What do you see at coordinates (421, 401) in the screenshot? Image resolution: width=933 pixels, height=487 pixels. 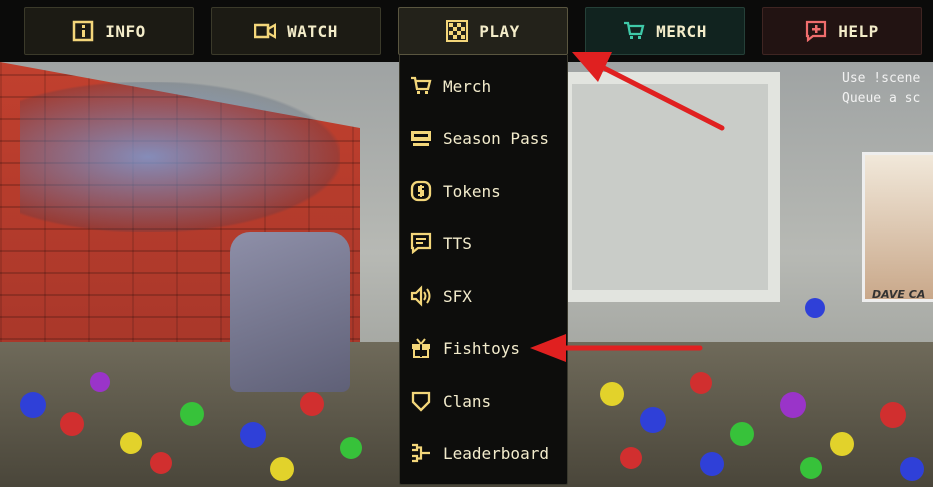 I see `shield-icon` at bounding box center [421, 401].